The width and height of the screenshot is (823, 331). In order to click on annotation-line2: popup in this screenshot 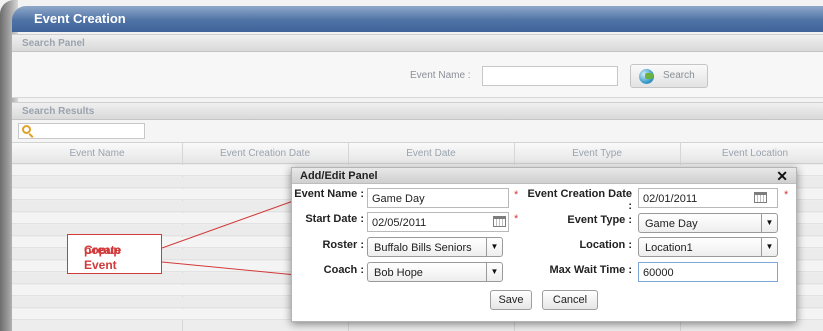, I will do `click(102, 250)`.